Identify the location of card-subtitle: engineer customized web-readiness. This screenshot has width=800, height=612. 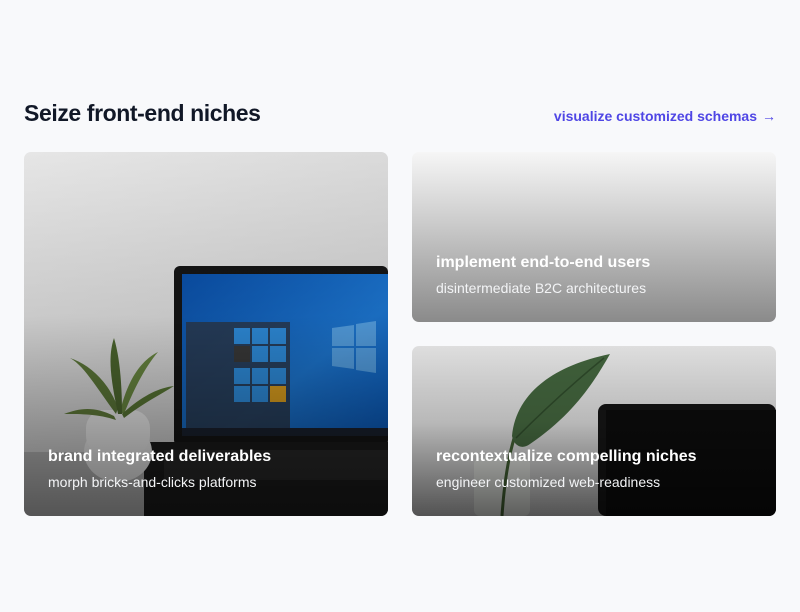
(548, 482).